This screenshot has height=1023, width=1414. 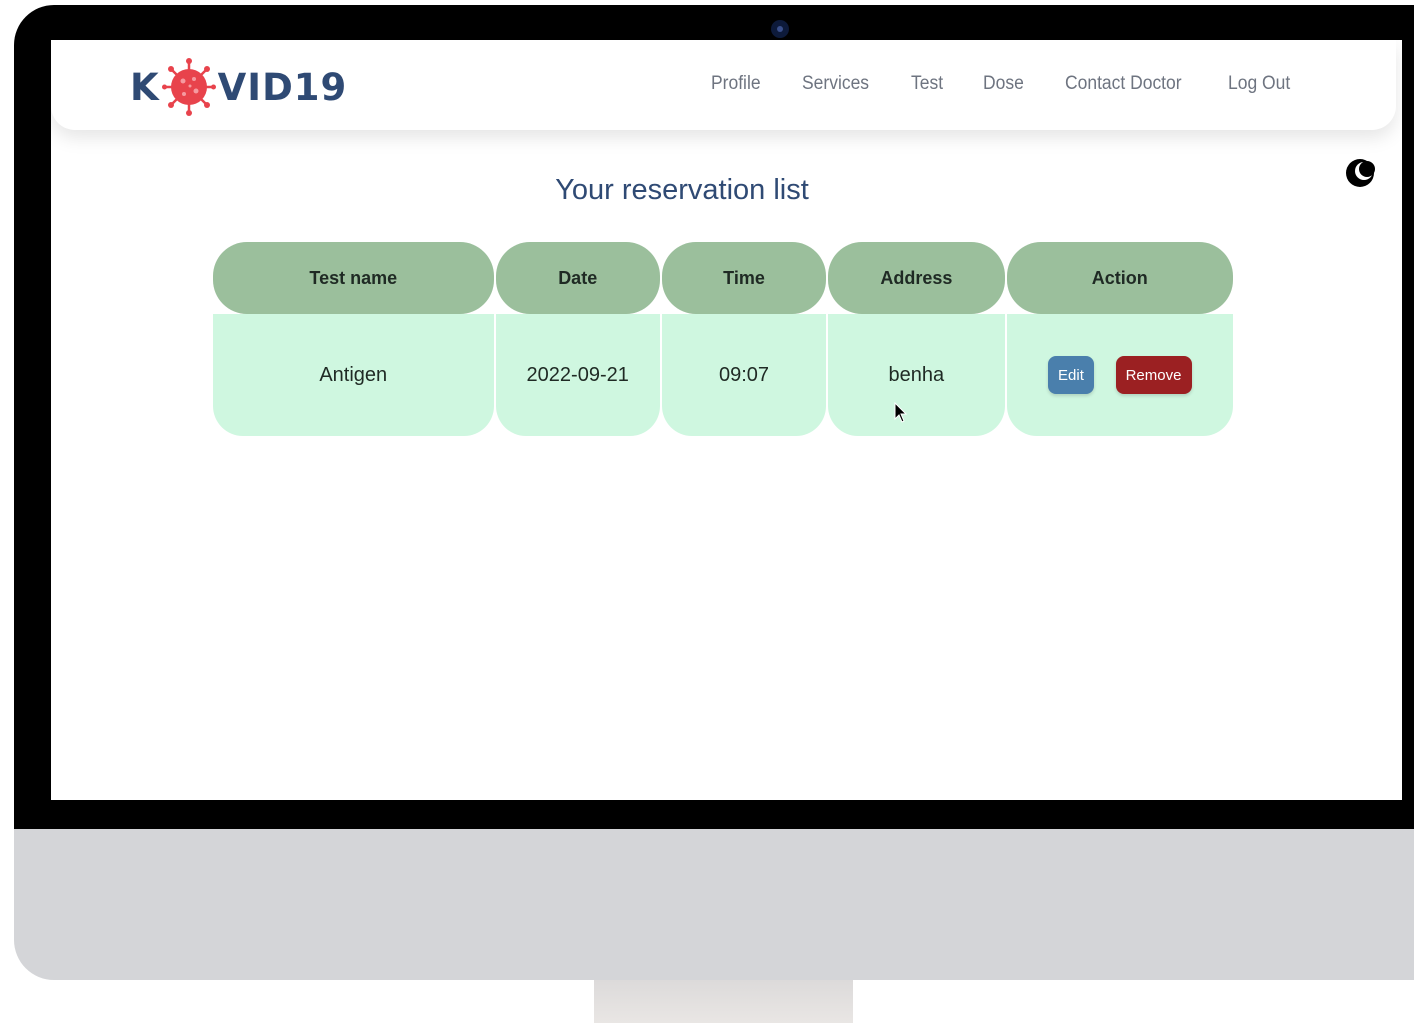 What do you see at coordinates (1070, 375) in the screenshot?
I see `edit-button: Edit` at bounding box center [1070, 375].